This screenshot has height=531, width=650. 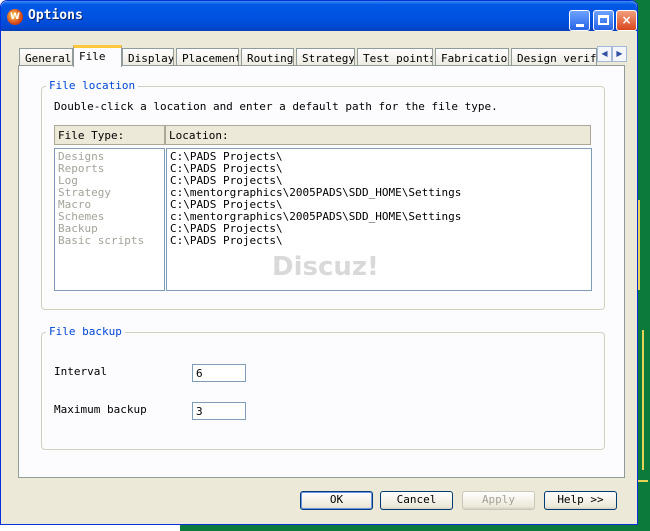 I want to click on tab-test-points: Test points, so click(x=395, y=57).